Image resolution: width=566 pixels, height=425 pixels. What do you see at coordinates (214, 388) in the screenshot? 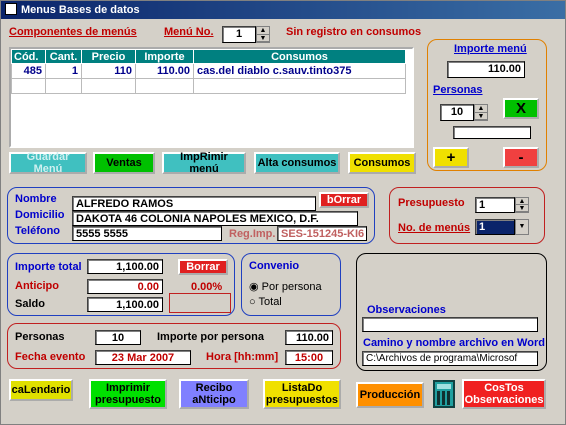
I see `btn-line1: Recibo` at bounding box center [214, 388].